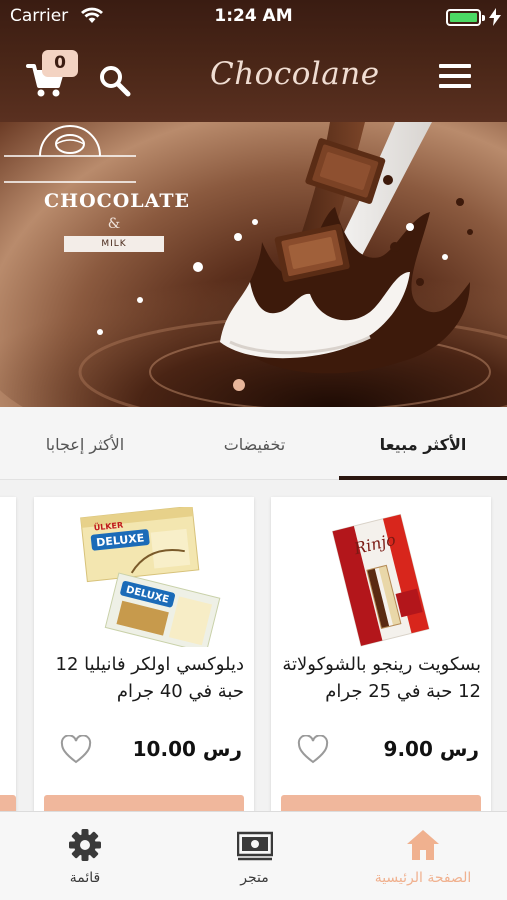 This screenshot has width=507, height=900. I want to click on home-icon, so click(423, 845).